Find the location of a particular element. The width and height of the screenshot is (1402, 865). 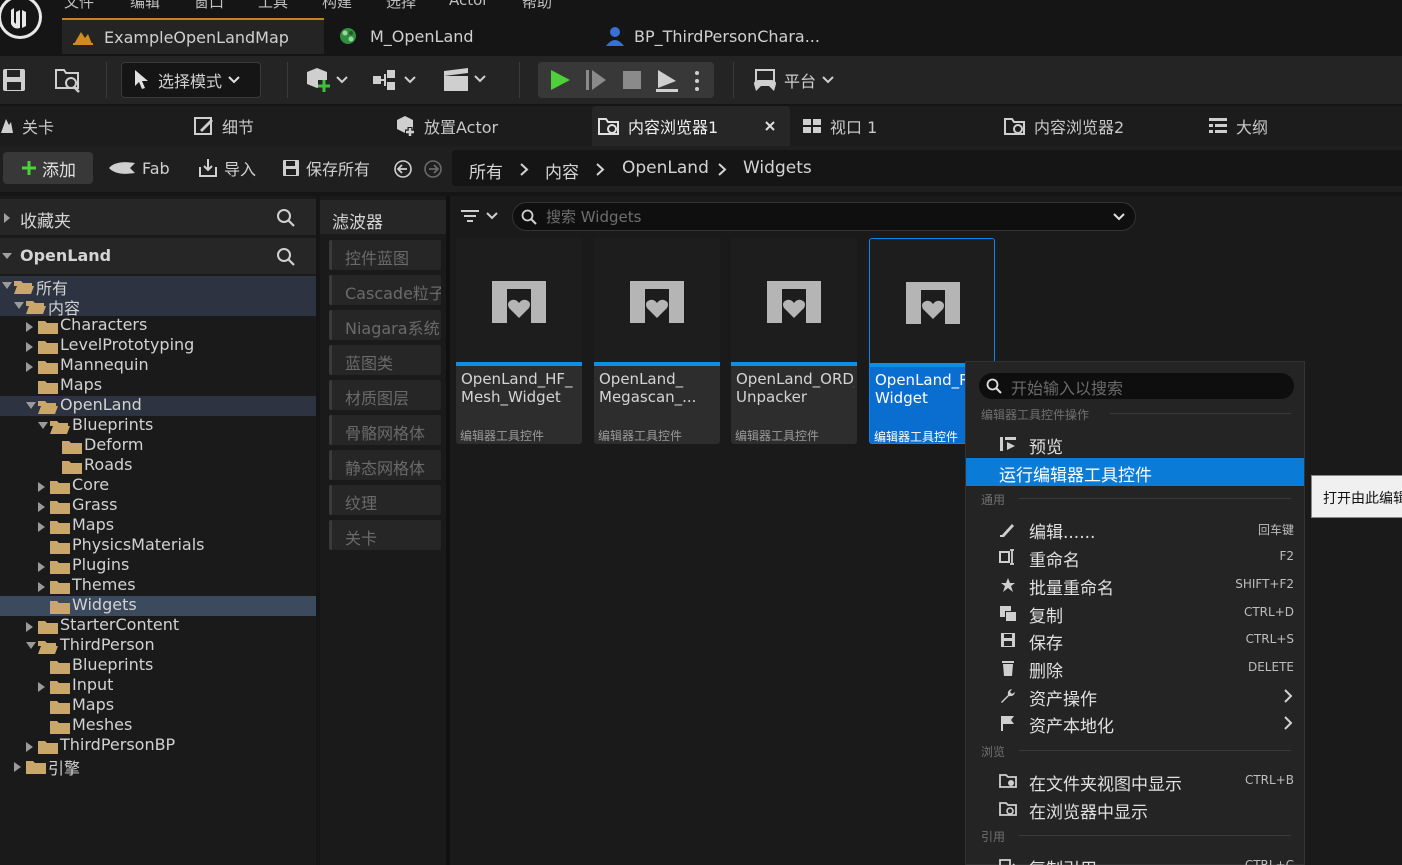

breadcrumb-widgets: Widgets is located at coordinates (777, 168).